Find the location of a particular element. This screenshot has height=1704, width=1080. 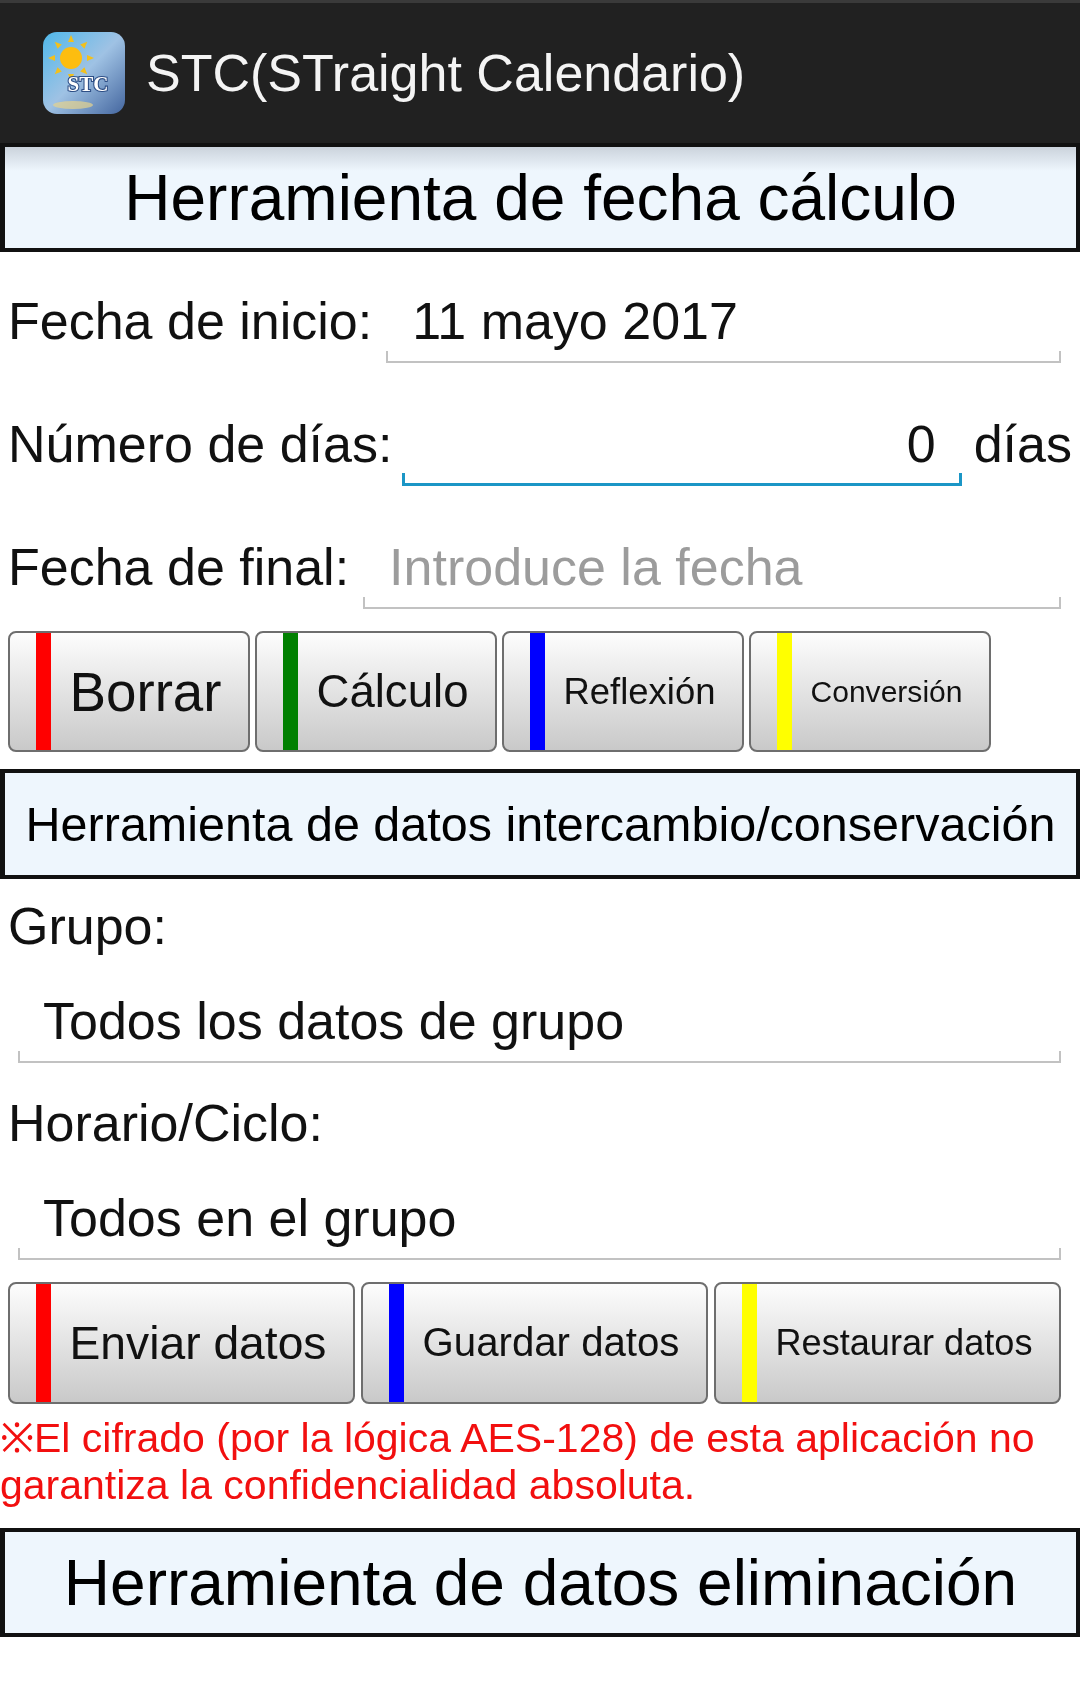

action-button: Enviar datos is located at coordinates (181, 1343).